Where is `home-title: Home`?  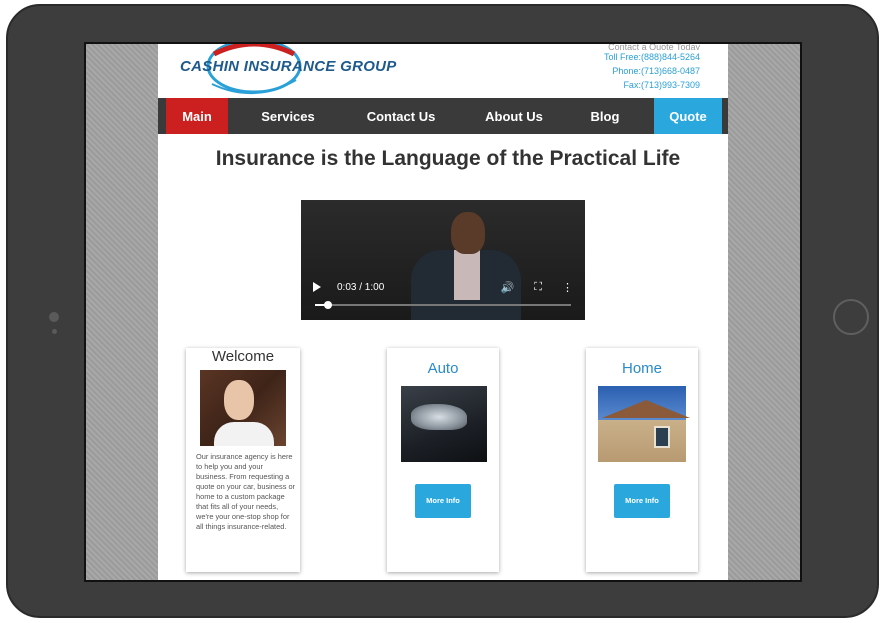 home-title: Home is located at coordinates (642, 368).